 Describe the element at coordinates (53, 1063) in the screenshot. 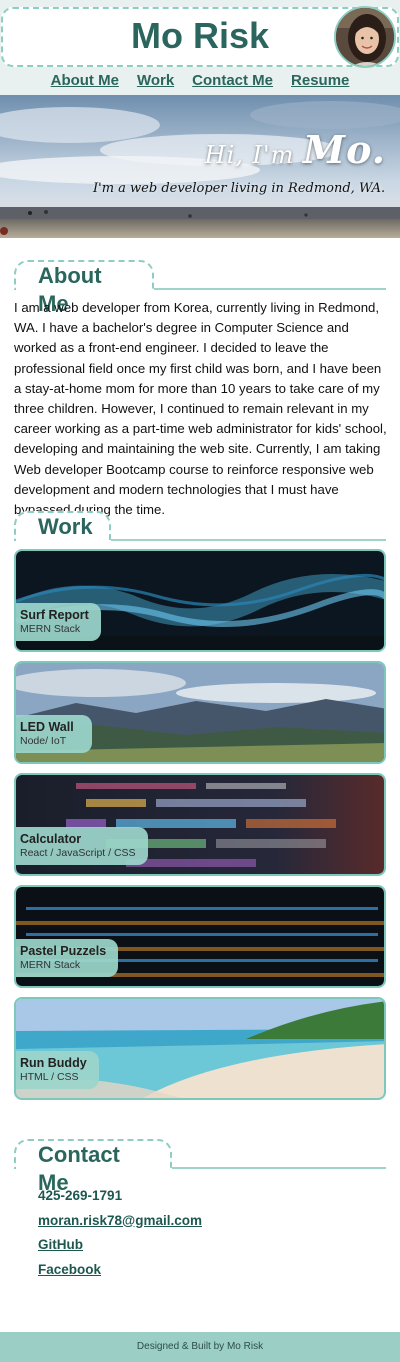

I see `project-title: Run Buddy` at that location.